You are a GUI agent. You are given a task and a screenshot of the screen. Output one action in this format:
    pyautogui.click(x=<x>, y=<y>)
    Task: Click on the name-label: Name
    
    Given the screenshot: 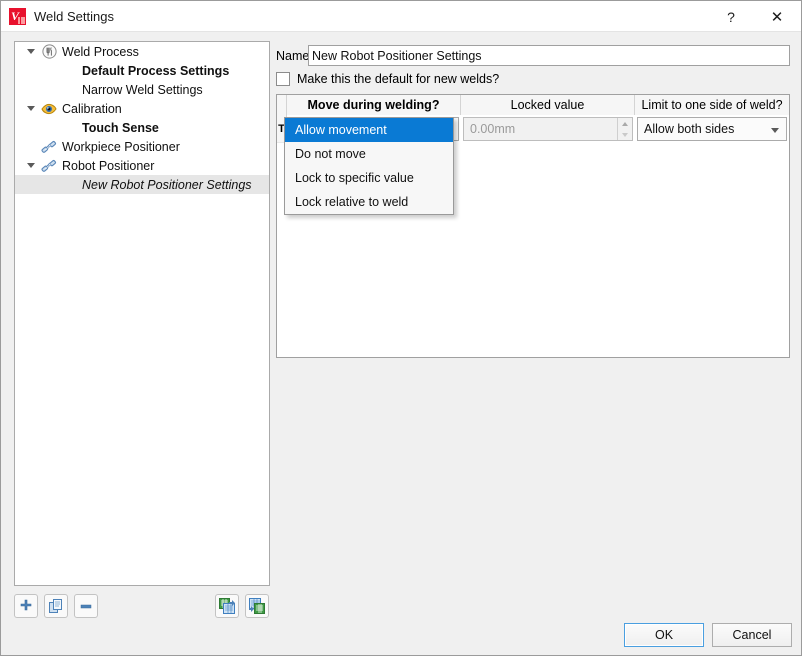 What is the action you would take?
    pyautogui.click(x=293, y=56)
    